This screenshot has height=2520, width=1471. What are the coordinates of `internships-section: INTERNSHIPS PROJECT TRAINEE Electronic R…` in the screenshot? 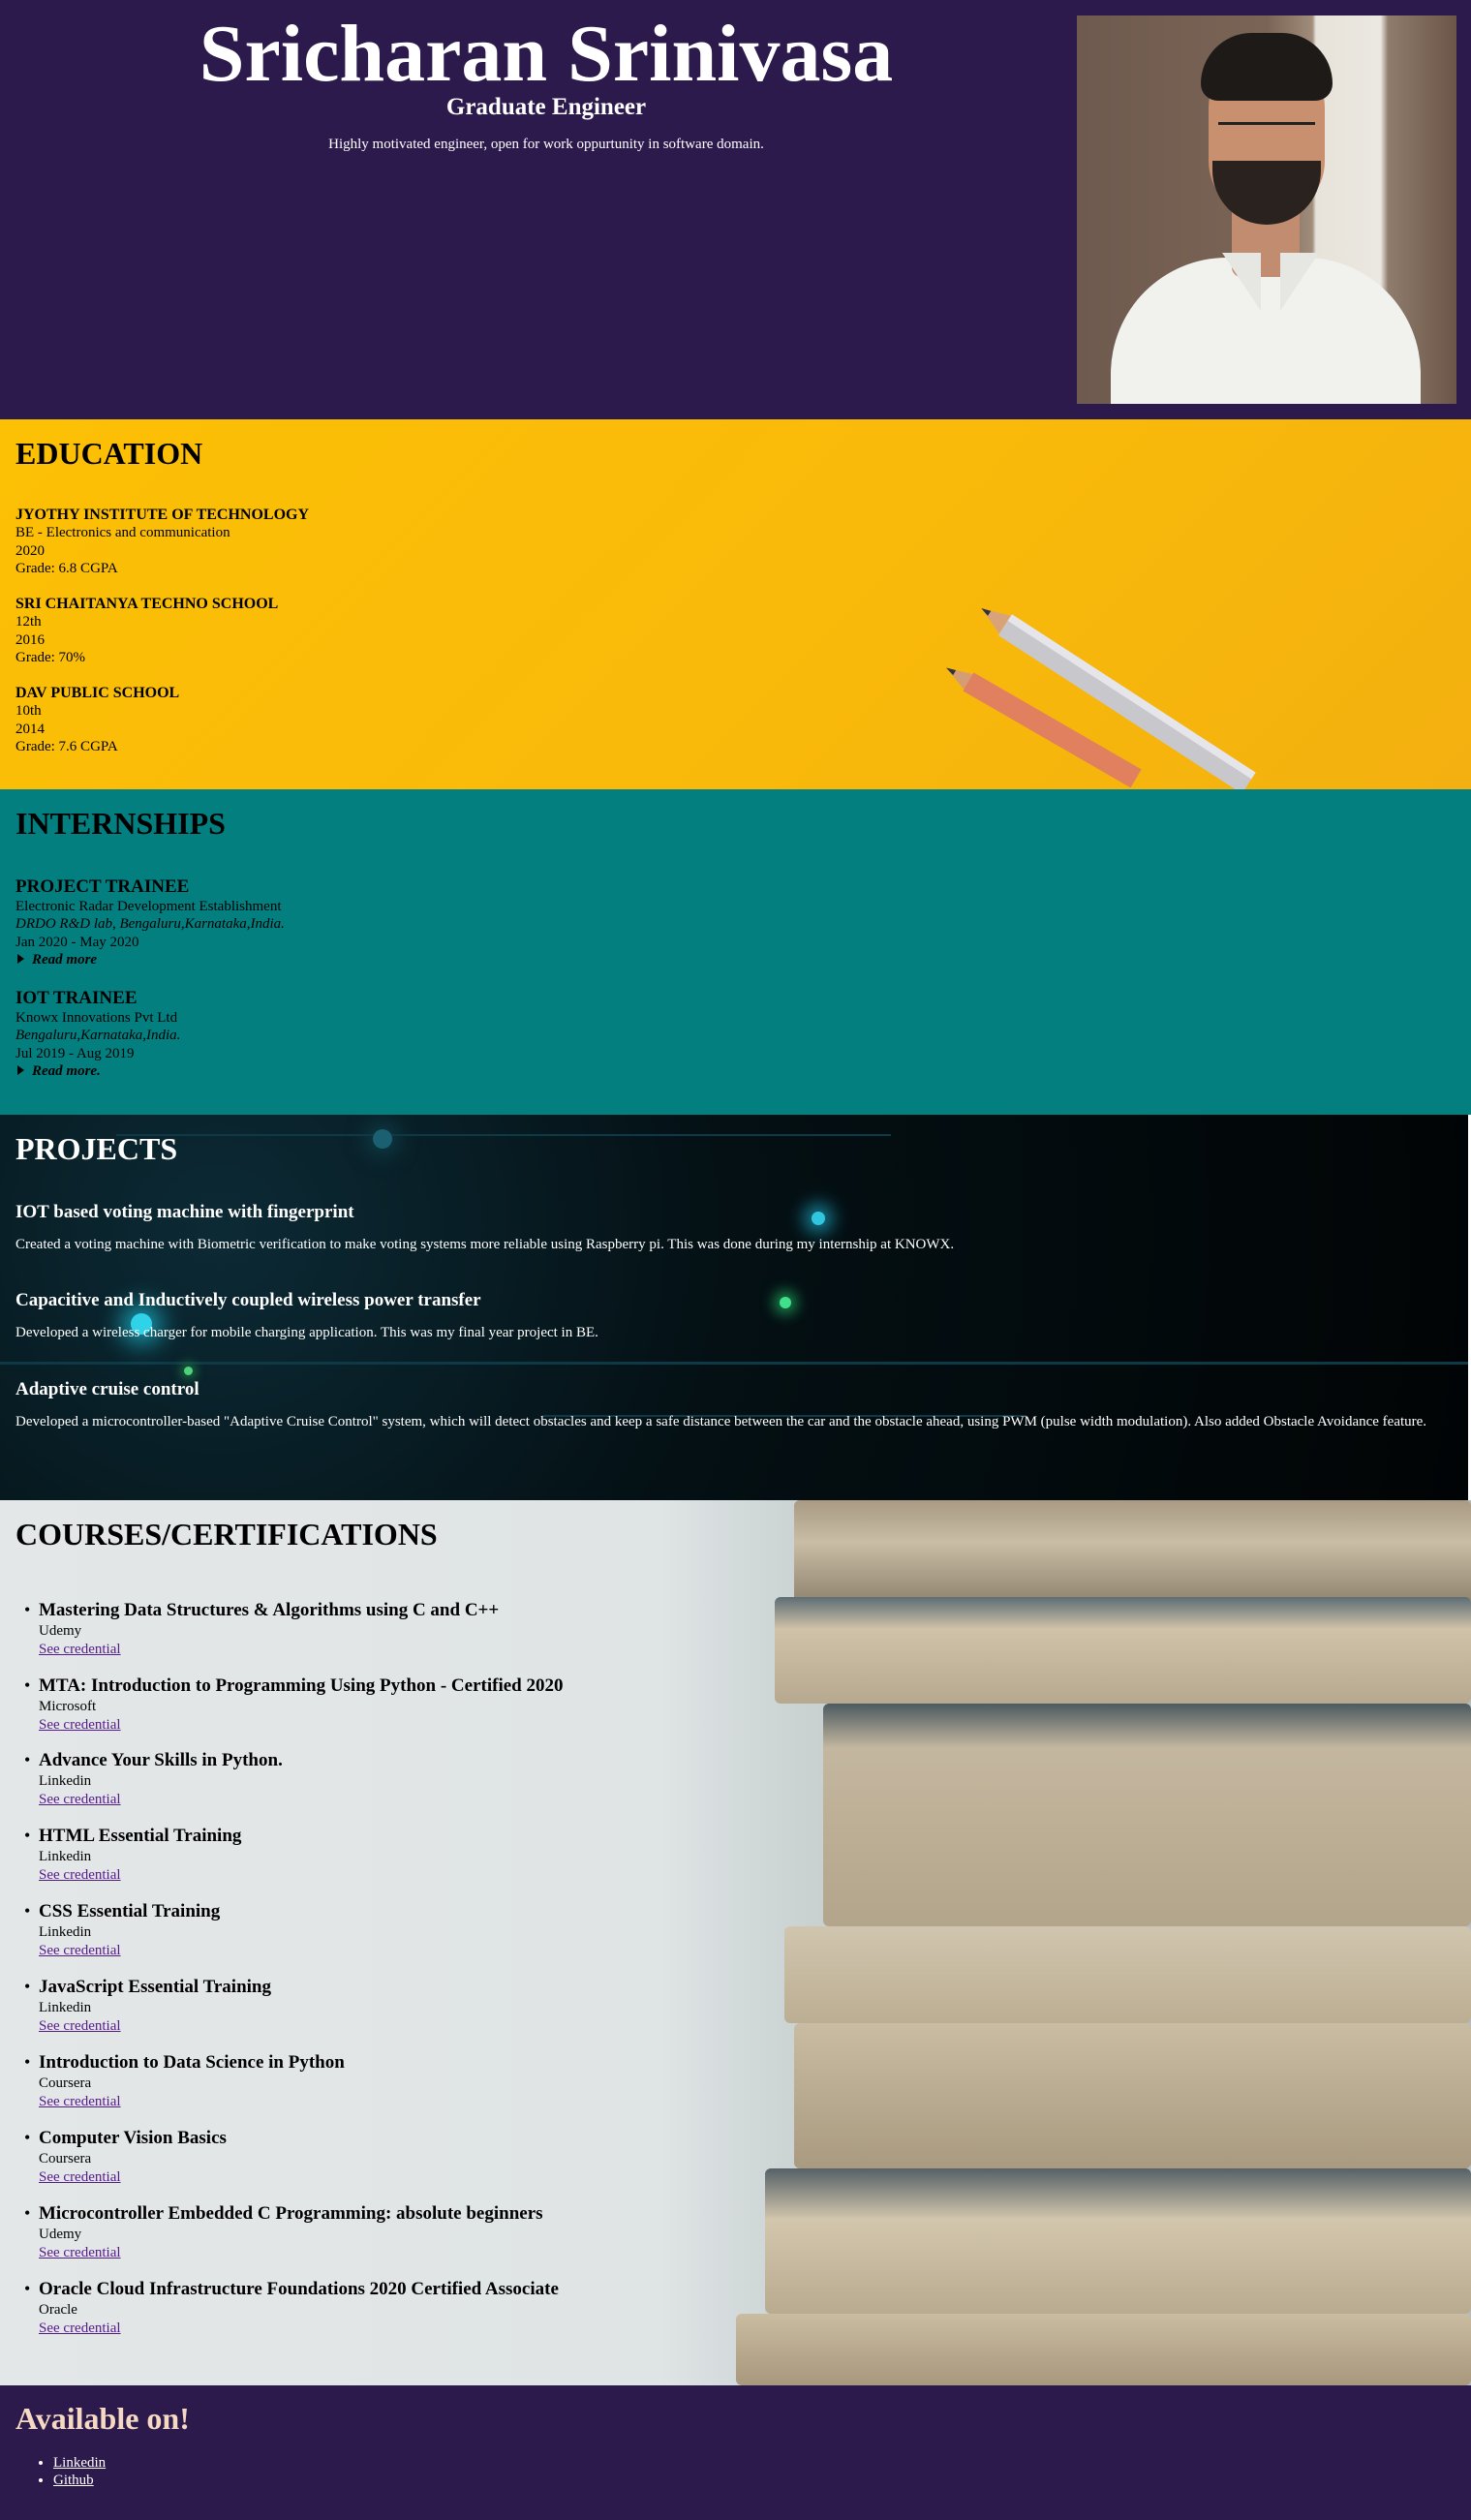 It's located at (735, 952).